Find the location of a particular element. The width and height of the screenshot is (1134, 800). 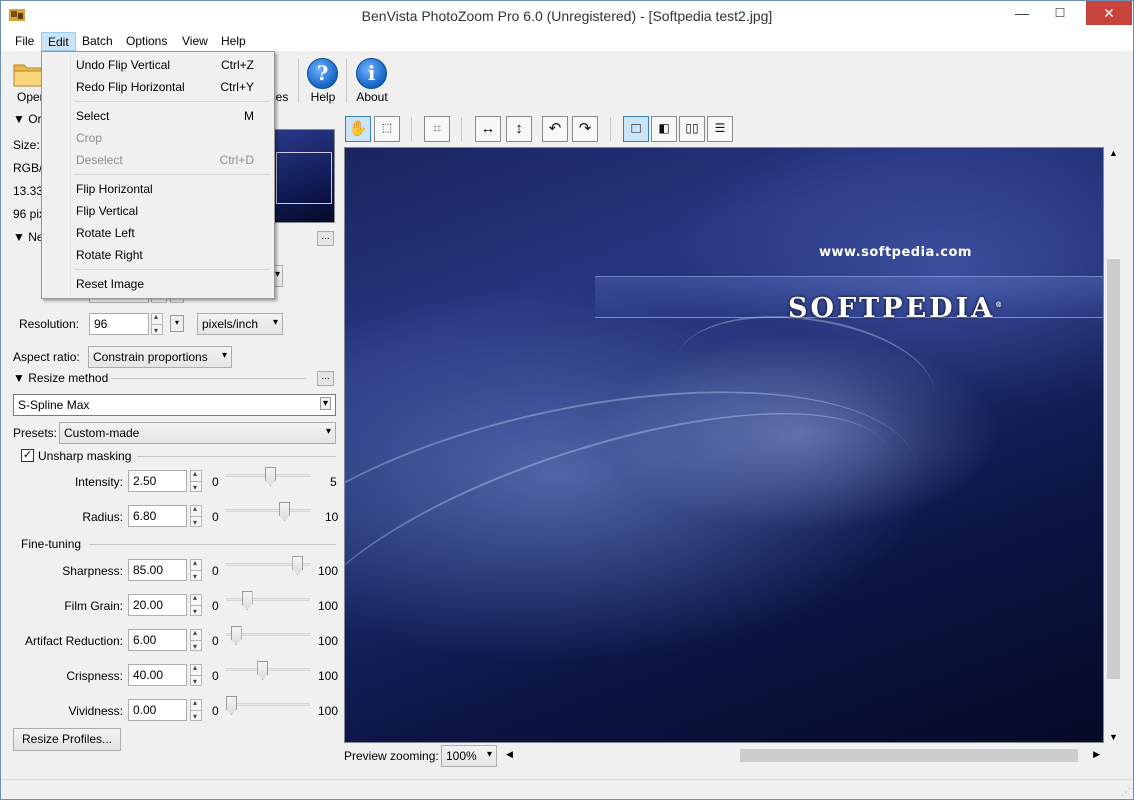

close-button: ✕ is located at coordinates (1109, 13).